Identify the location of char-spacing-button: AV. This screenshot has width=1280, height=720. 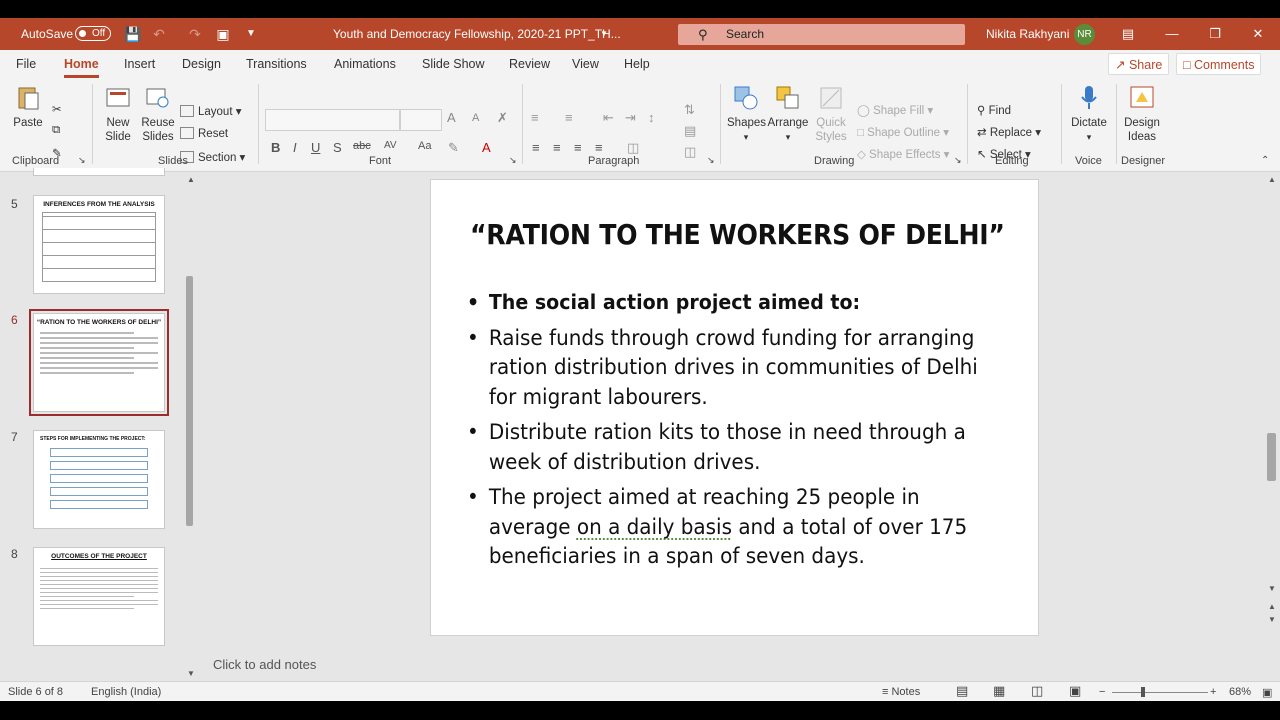
(390, 145).